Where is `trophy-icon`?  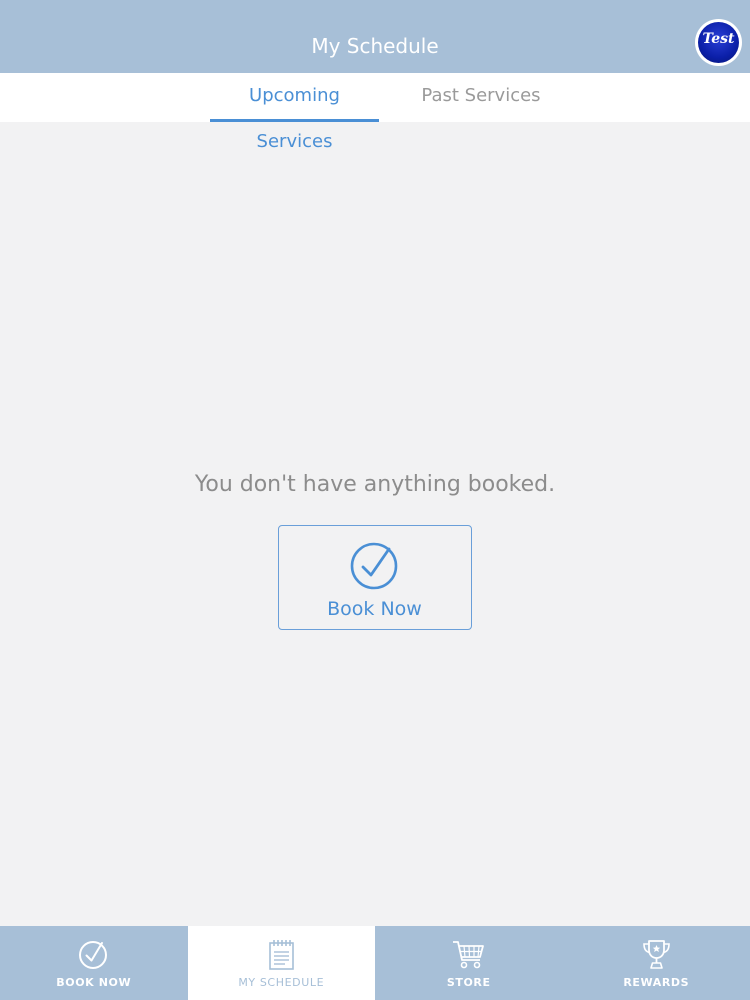
trophy-icon is located at coordinates (656, 954).